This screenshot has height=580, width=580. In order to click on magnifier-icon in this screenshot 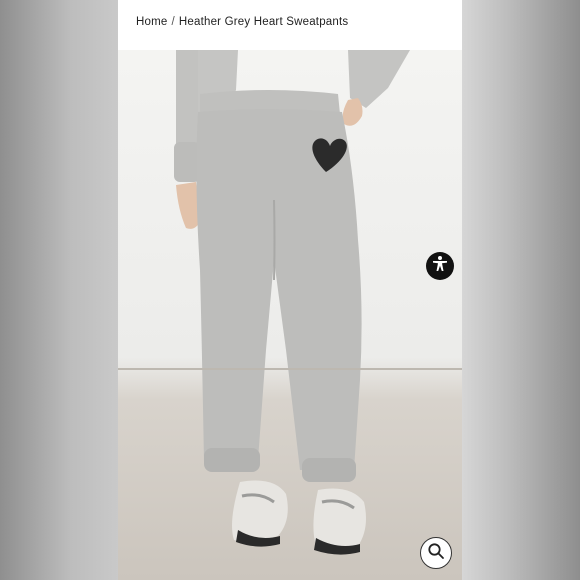, I will do `click(436, 553)`.